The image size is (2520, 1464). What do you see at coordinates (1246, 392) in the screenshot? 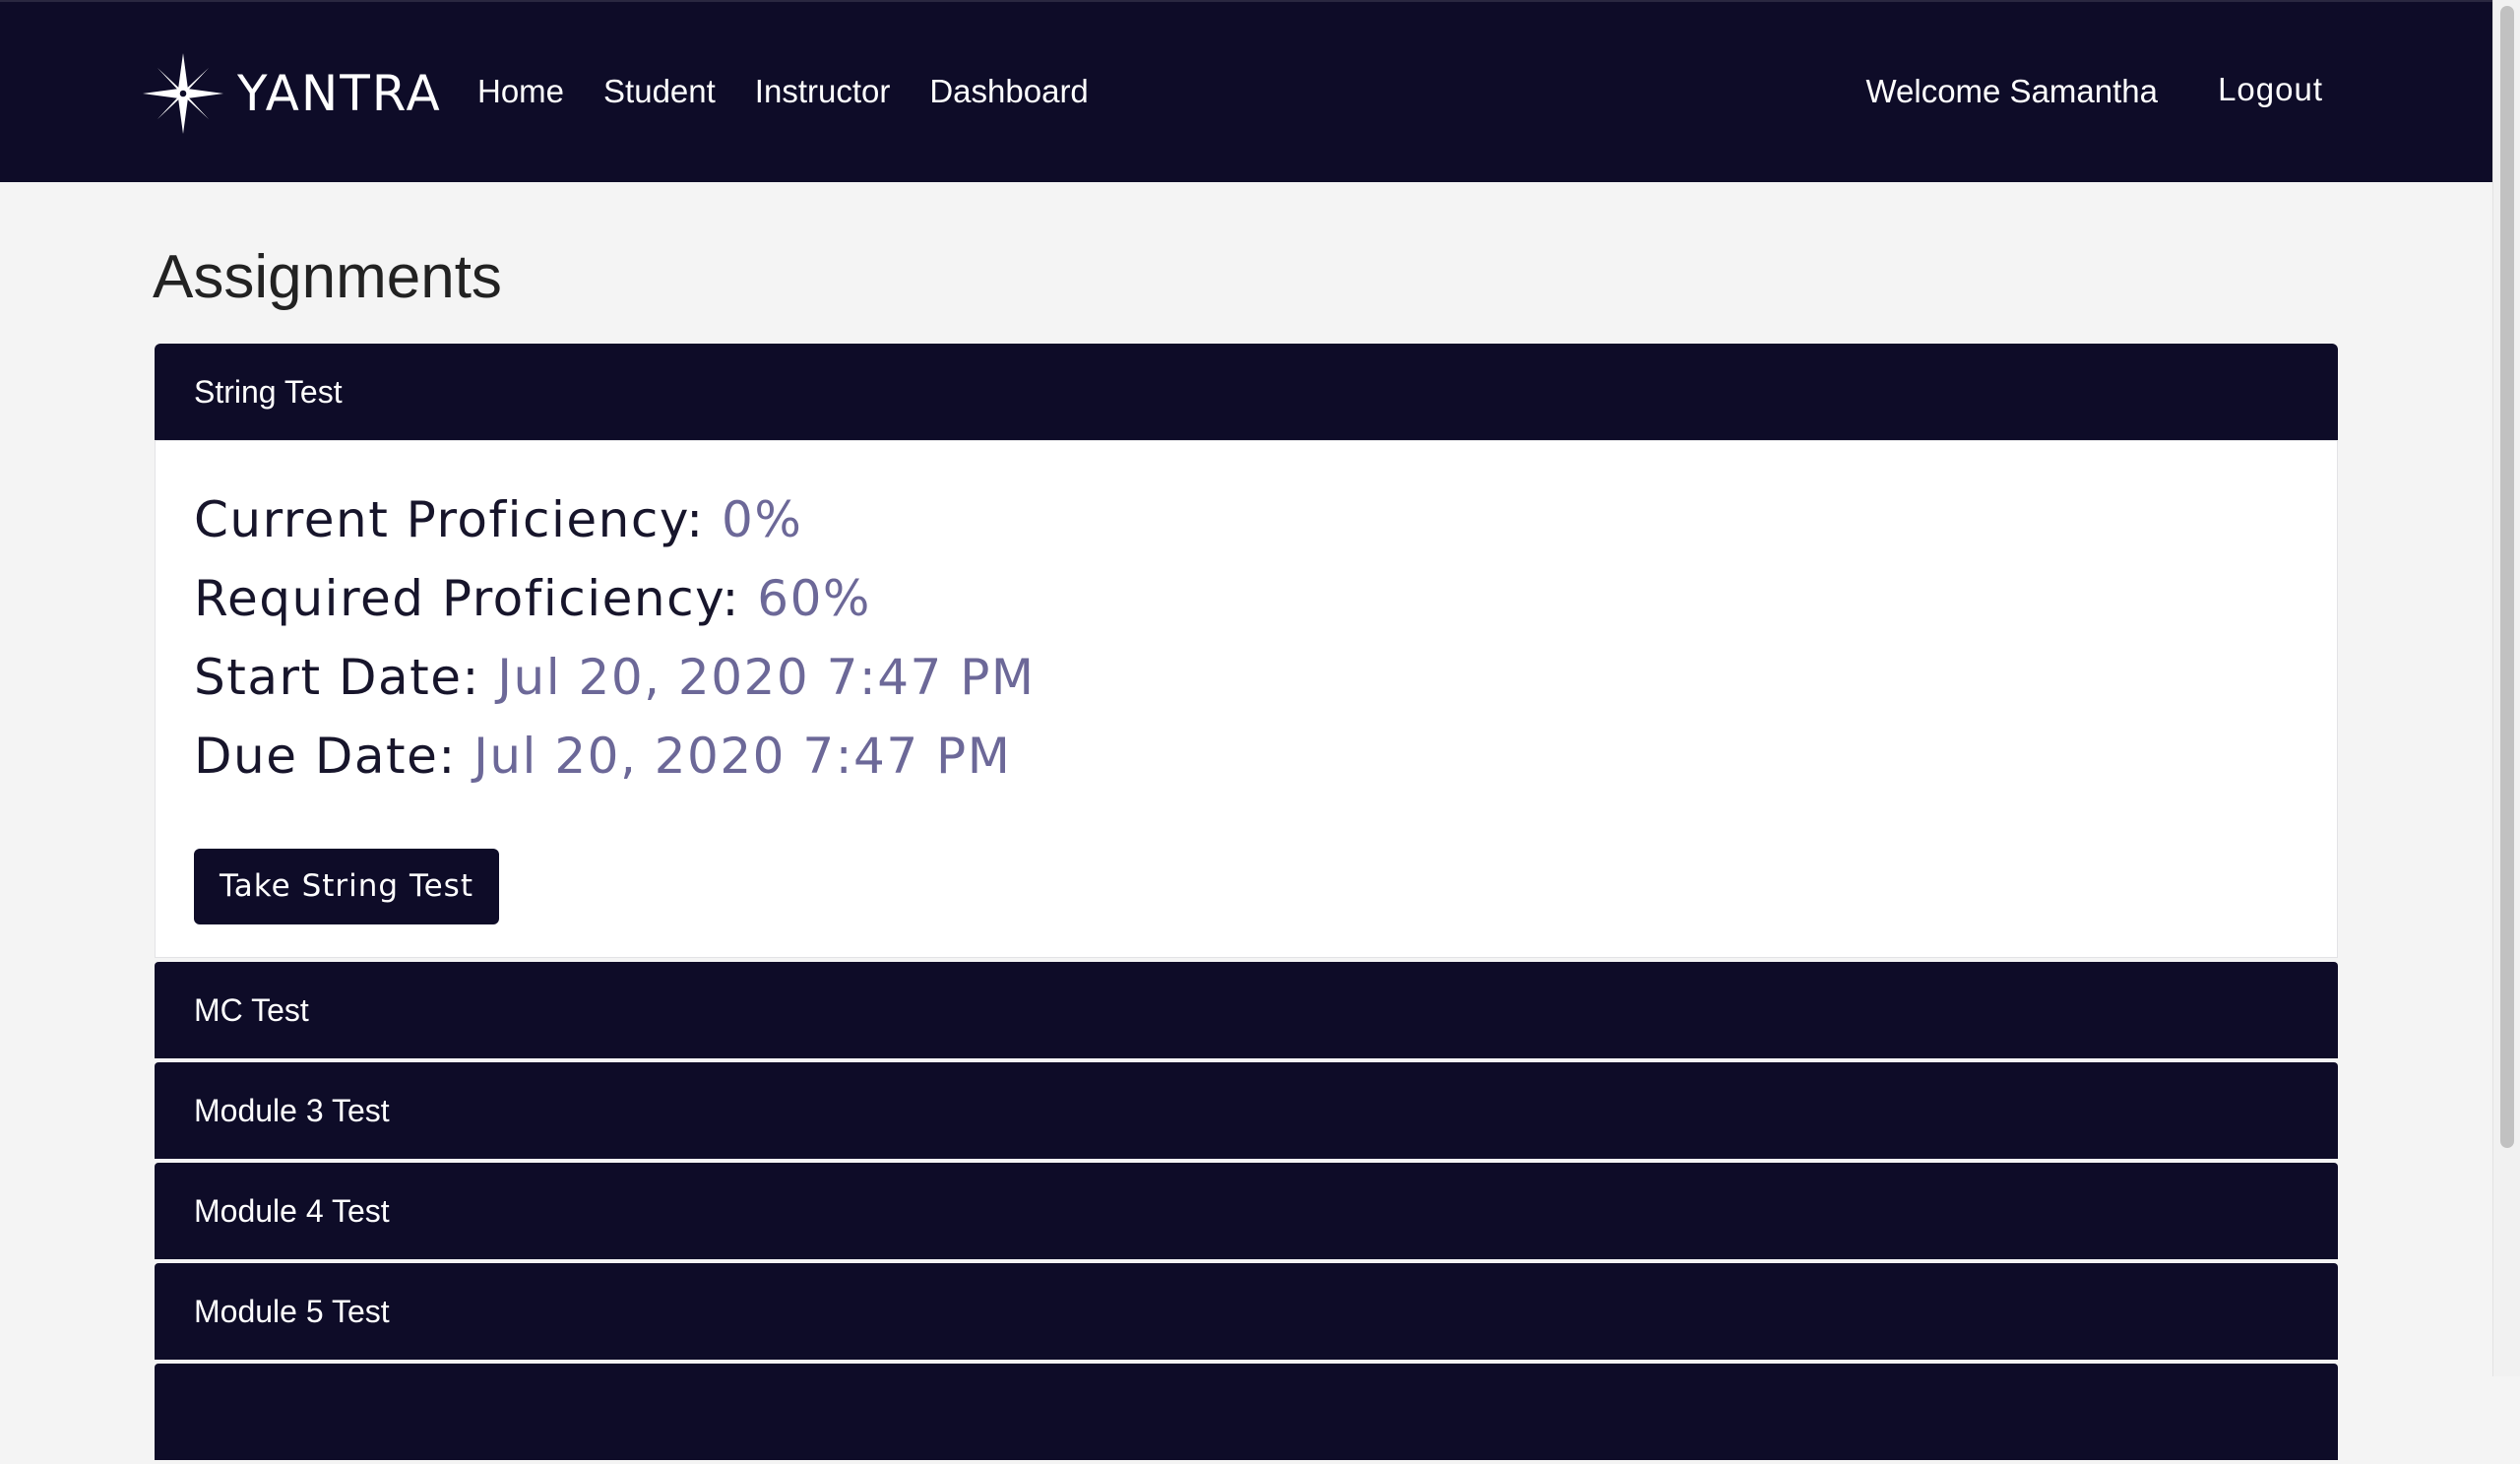
I see `assignment-header-string-test: String Test` at bounding box center [1246, 392].